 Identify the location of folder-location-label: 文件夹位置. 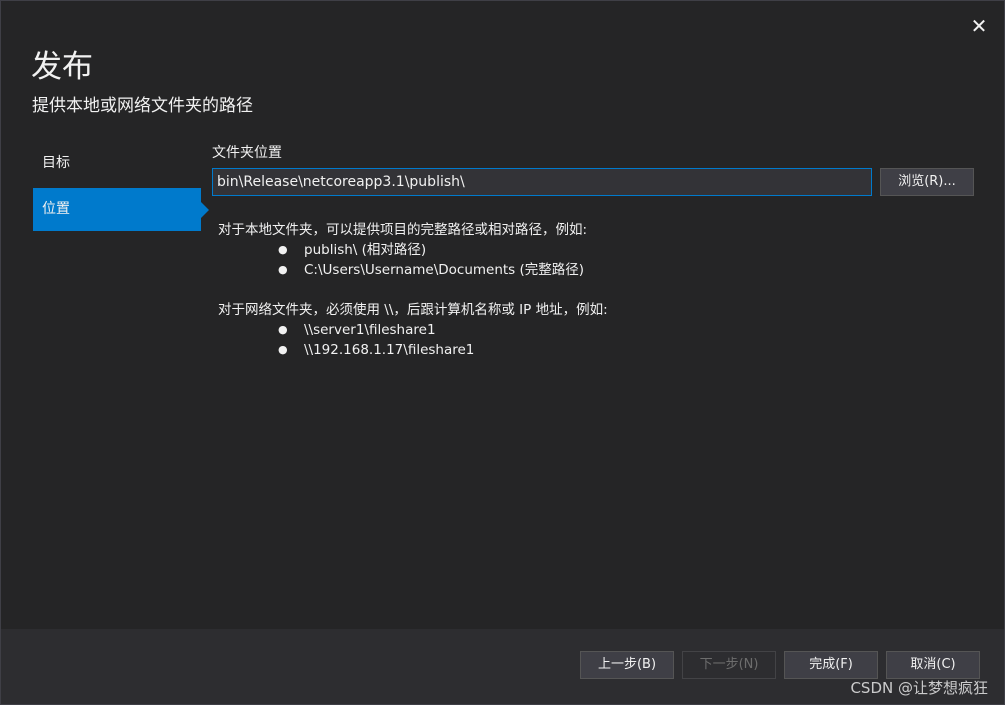
(247, 153).